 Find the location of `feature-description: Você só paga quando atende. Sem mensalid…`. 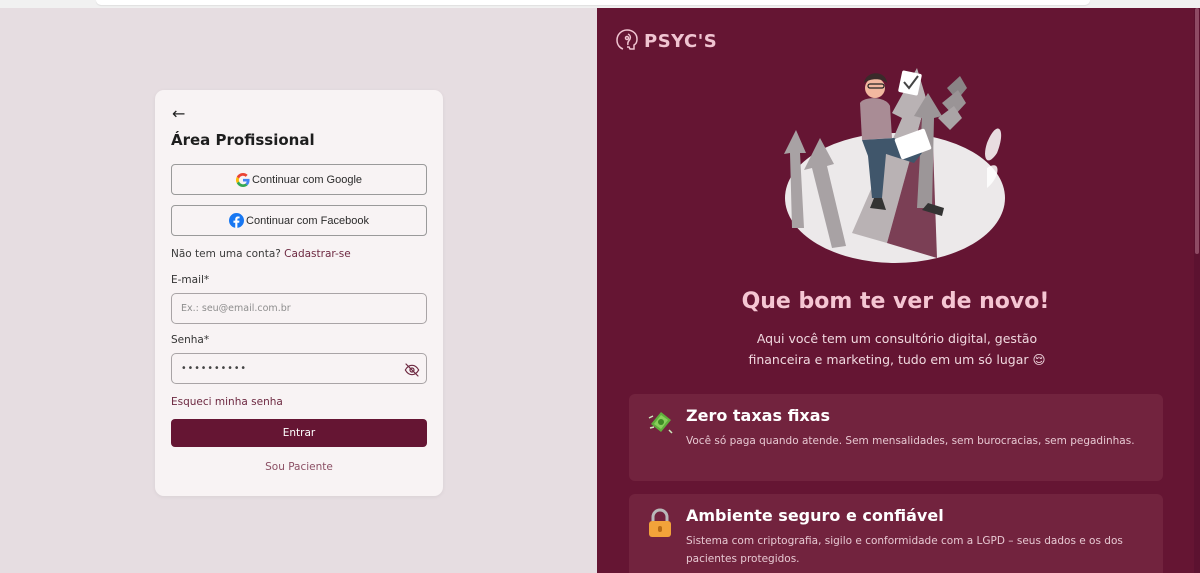

feature-description: Você só paga quando atende. Sem mensalid… is located at coordinates (910, 441).